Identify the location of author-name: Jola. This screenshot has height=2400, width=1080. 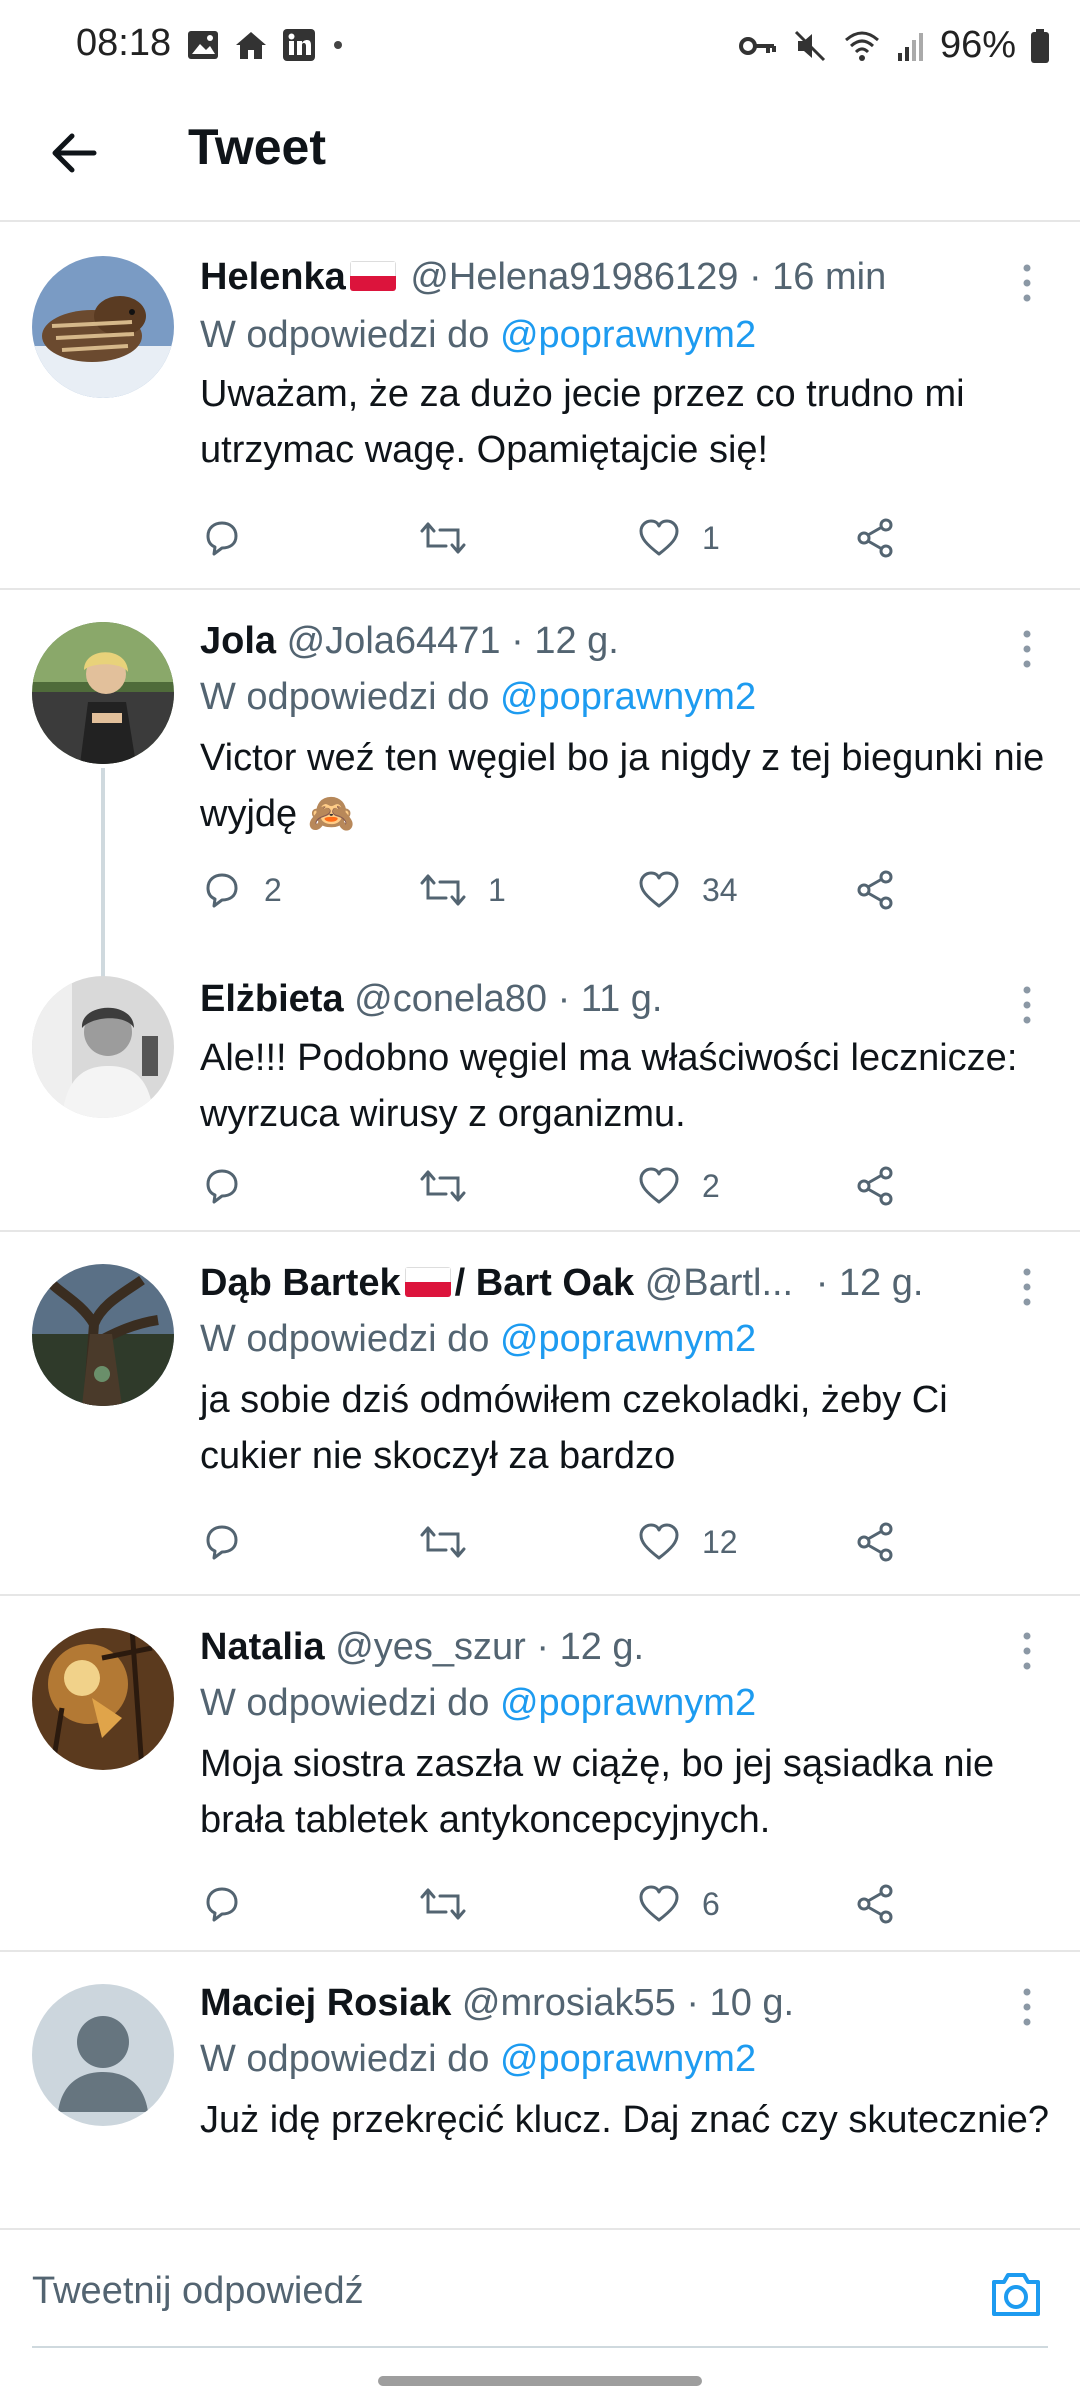
(238, 641).